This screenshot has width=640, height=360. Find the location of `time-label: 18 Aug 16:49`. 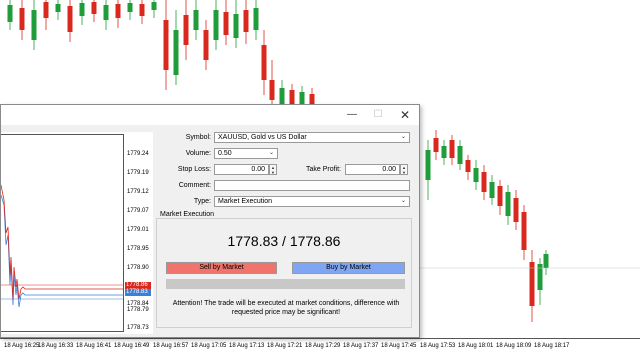

time-label: 18 Aug 16:49 is located at coordinates (132, 346).